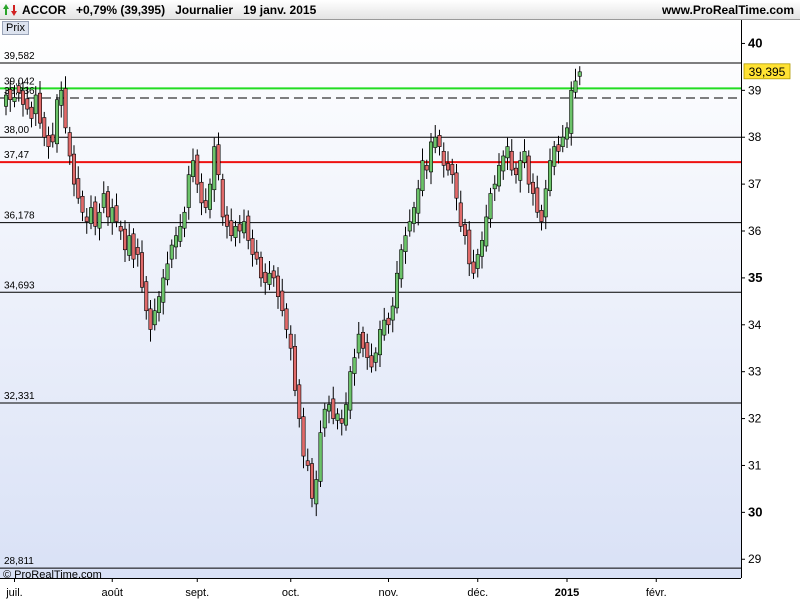 The width and height of the screenshot is (800, 600). Describe the element at coordinates (755, 42) in the screenshot. I see `y-tick-label: 40` at that location.